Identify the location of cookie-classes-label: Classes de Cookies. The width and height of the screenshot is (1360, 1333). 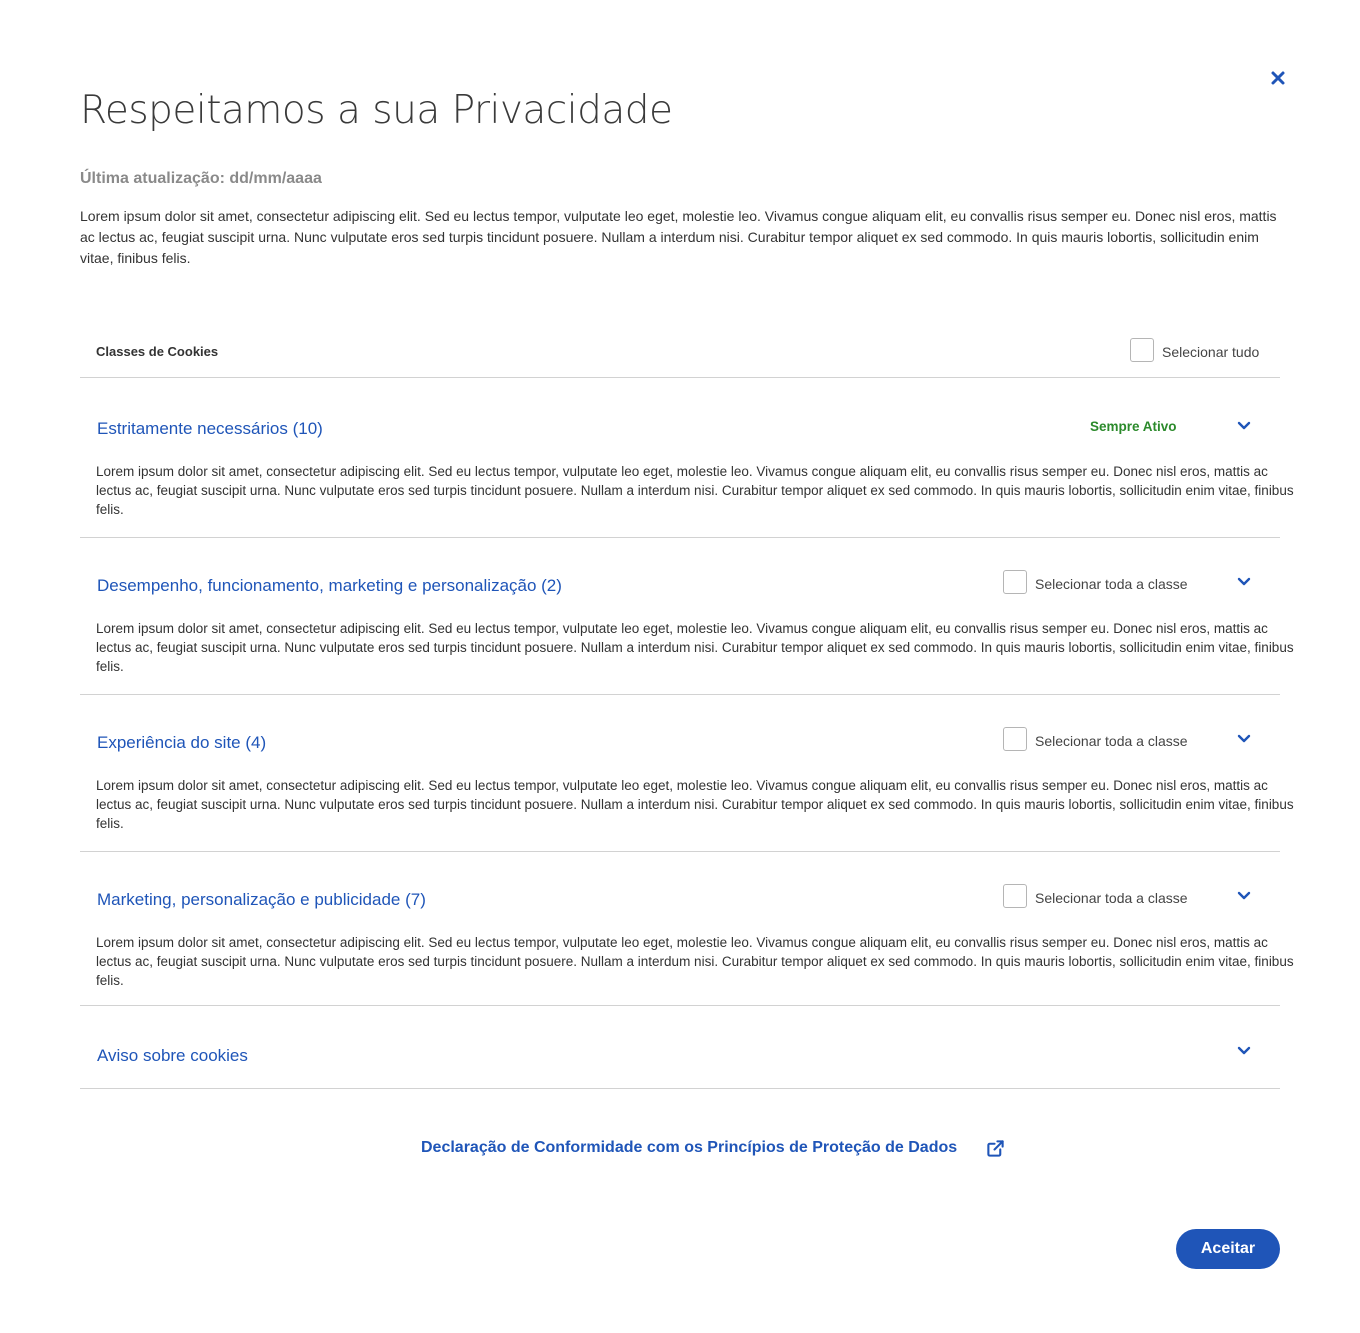
(157, 351).